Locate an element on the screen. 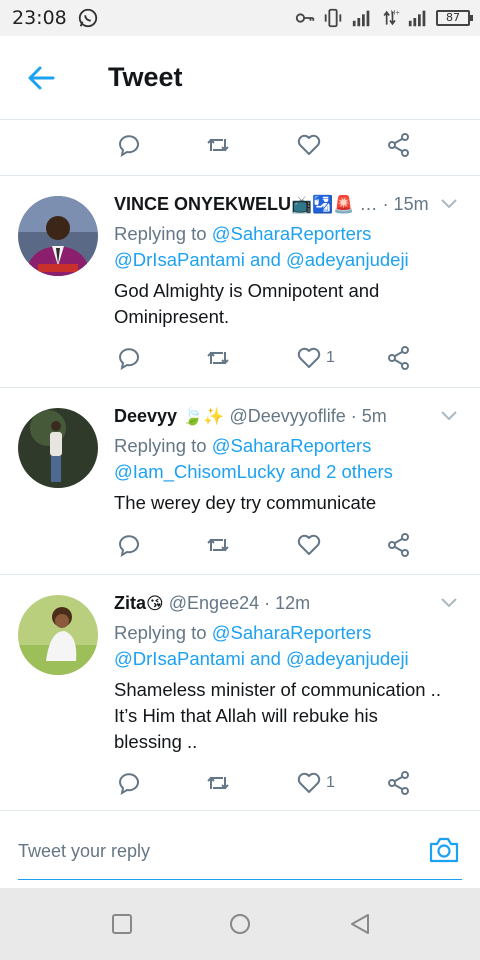  recents-square-icon is located at coordinates (122, 924).